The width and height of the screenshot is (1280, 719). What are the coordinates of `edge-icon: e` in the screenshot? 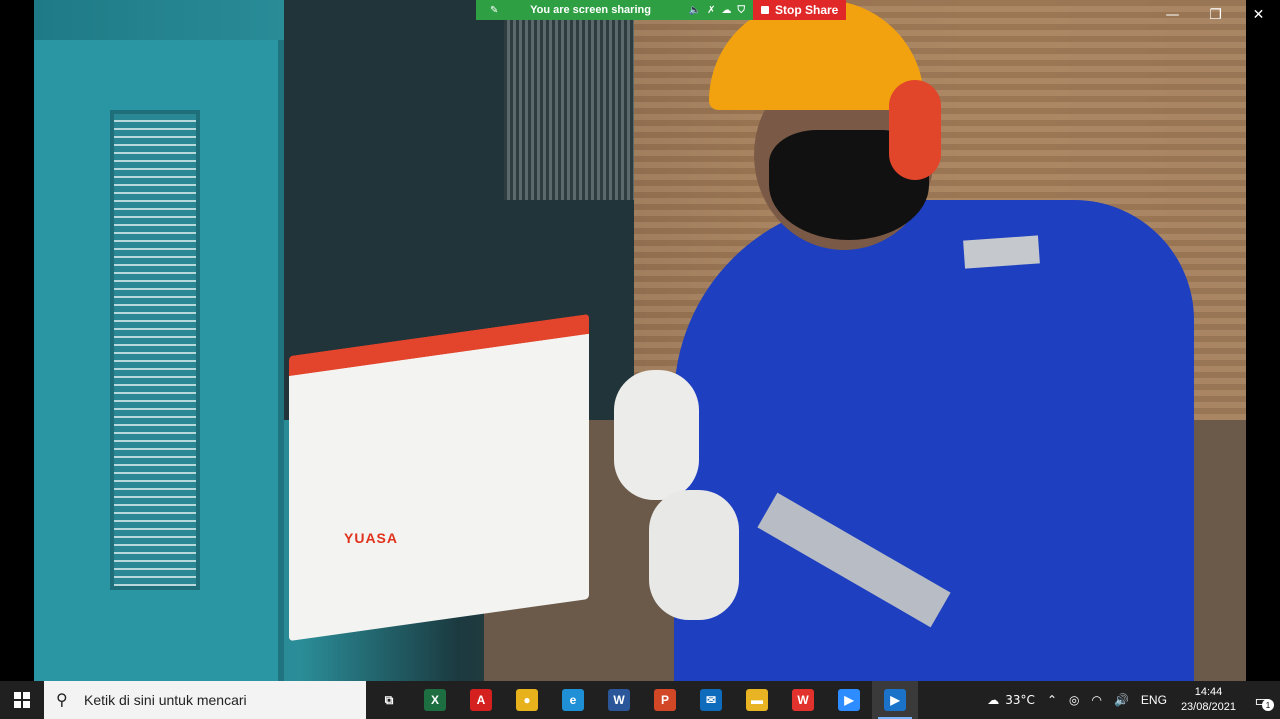 It's located at (573, 700).